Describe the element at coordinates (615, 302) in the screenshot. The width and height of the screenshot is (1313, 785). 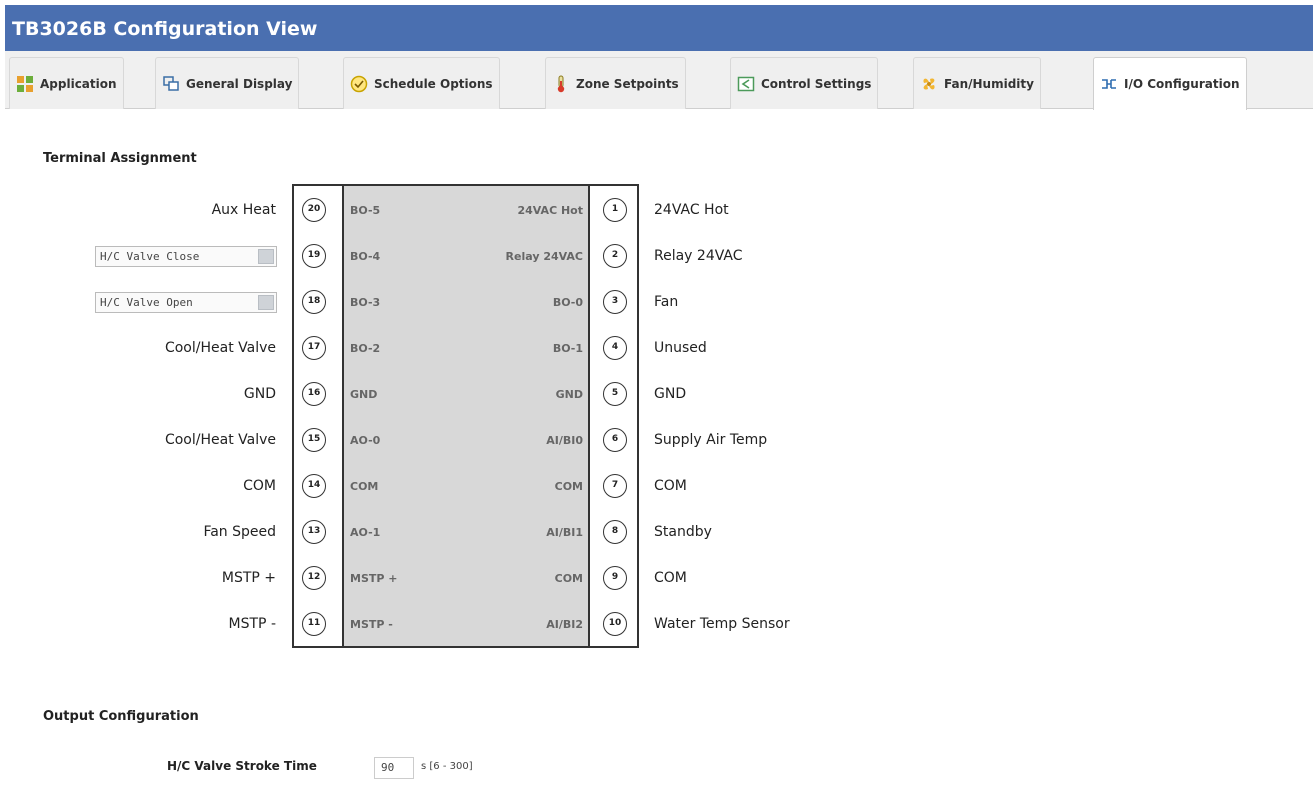
I see `terminal-number: 3` at that location.